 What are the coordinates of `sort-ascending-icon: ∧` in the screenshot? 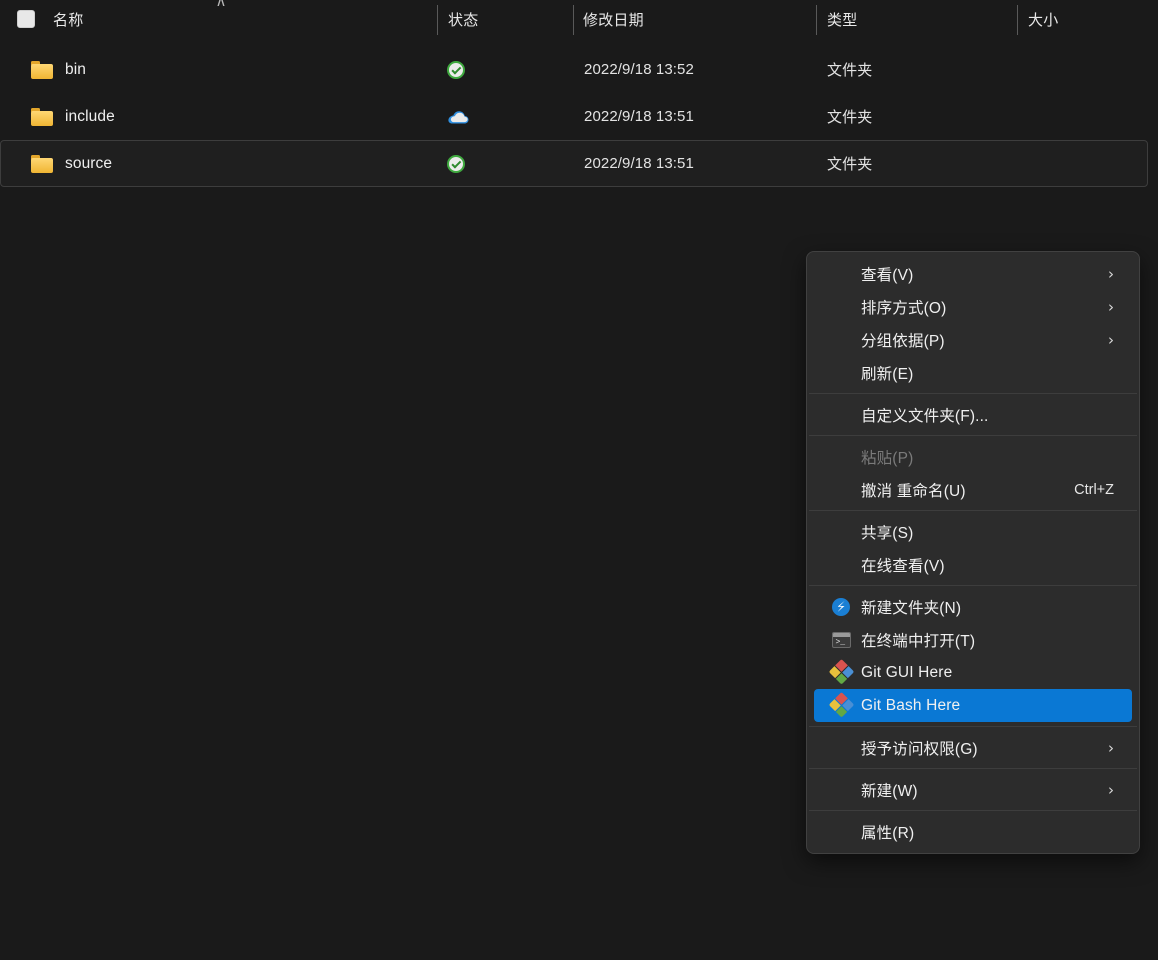 It's located at (221, 4).